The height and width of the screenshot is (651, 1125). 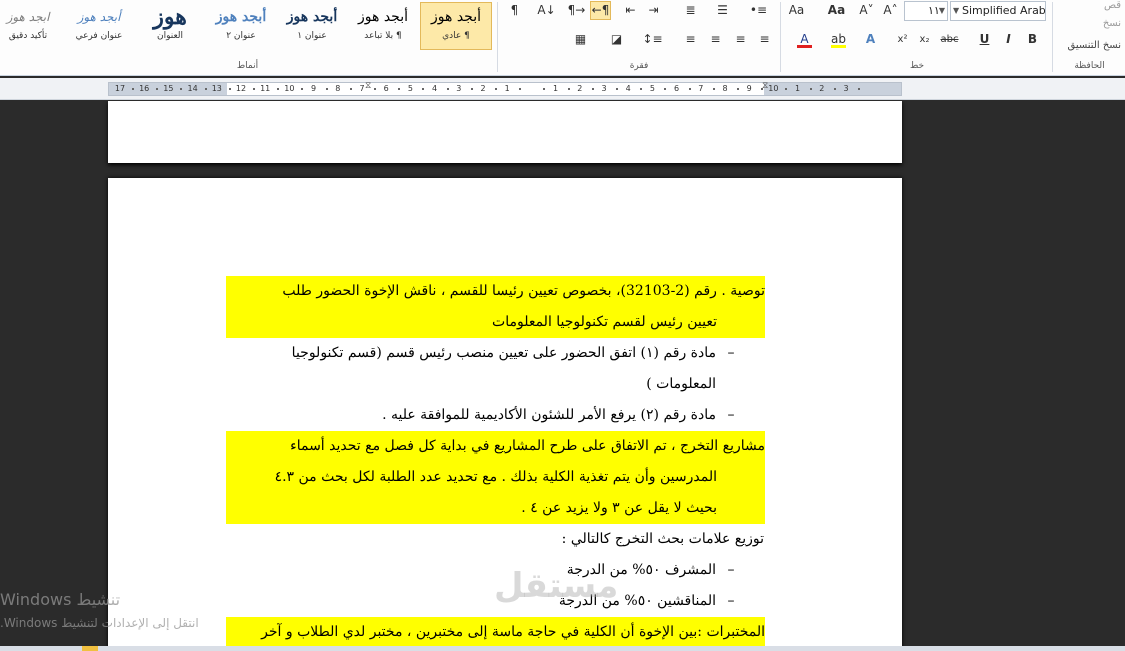 I want to click on windows-activation-subtitle: انتقل إلى الإعدادات لتنشيط Windows., so click(x=99, y=623).